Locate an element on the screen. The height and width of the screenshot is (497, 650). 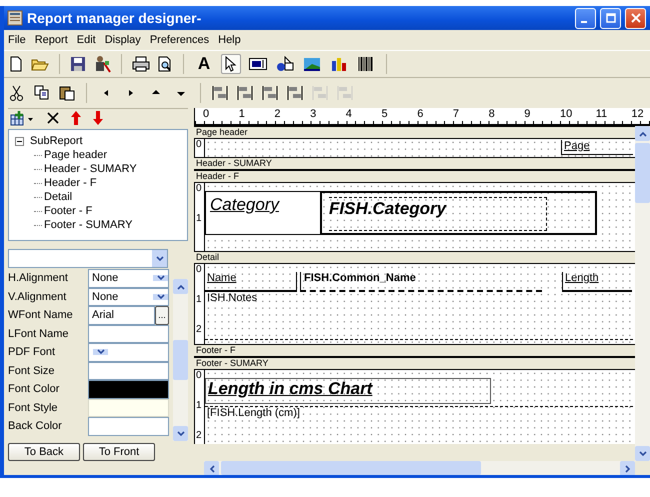
printer-icon is located at coordinates (141, 64).